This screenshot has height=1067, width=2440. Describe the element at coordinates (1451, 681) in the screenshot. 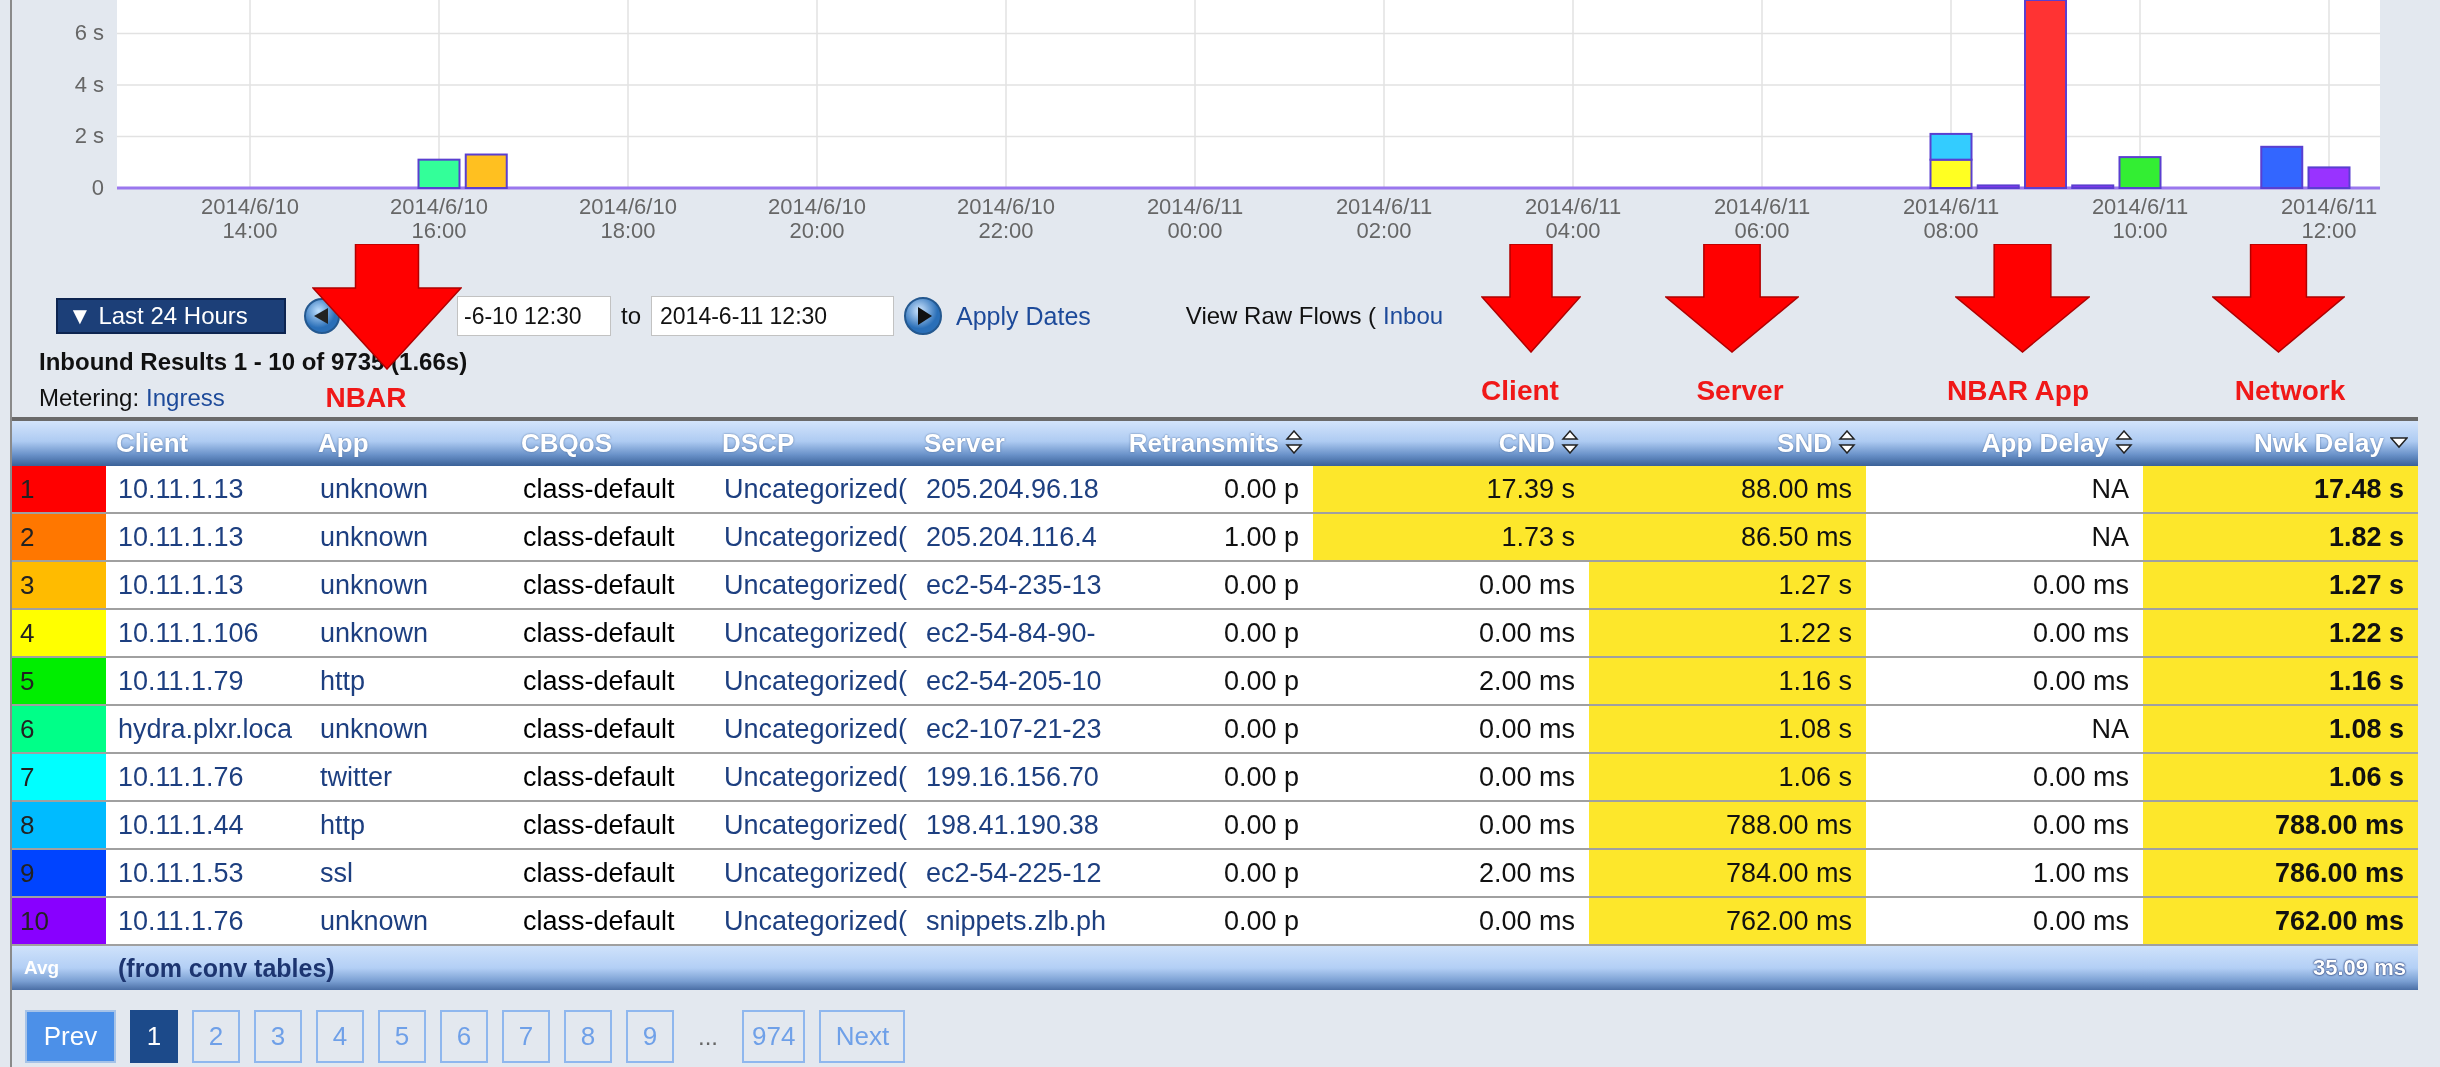

I see `table-cell: 2.00 ms` at that location.